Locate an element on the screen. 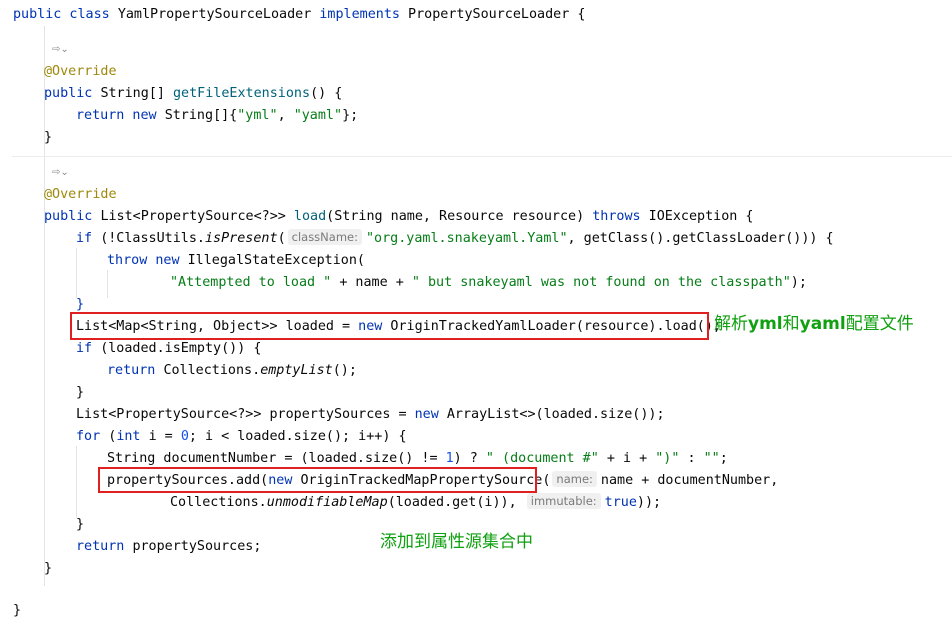 The image size is (952, 622). number-literal: 0 is located at coordinates (184, 436).